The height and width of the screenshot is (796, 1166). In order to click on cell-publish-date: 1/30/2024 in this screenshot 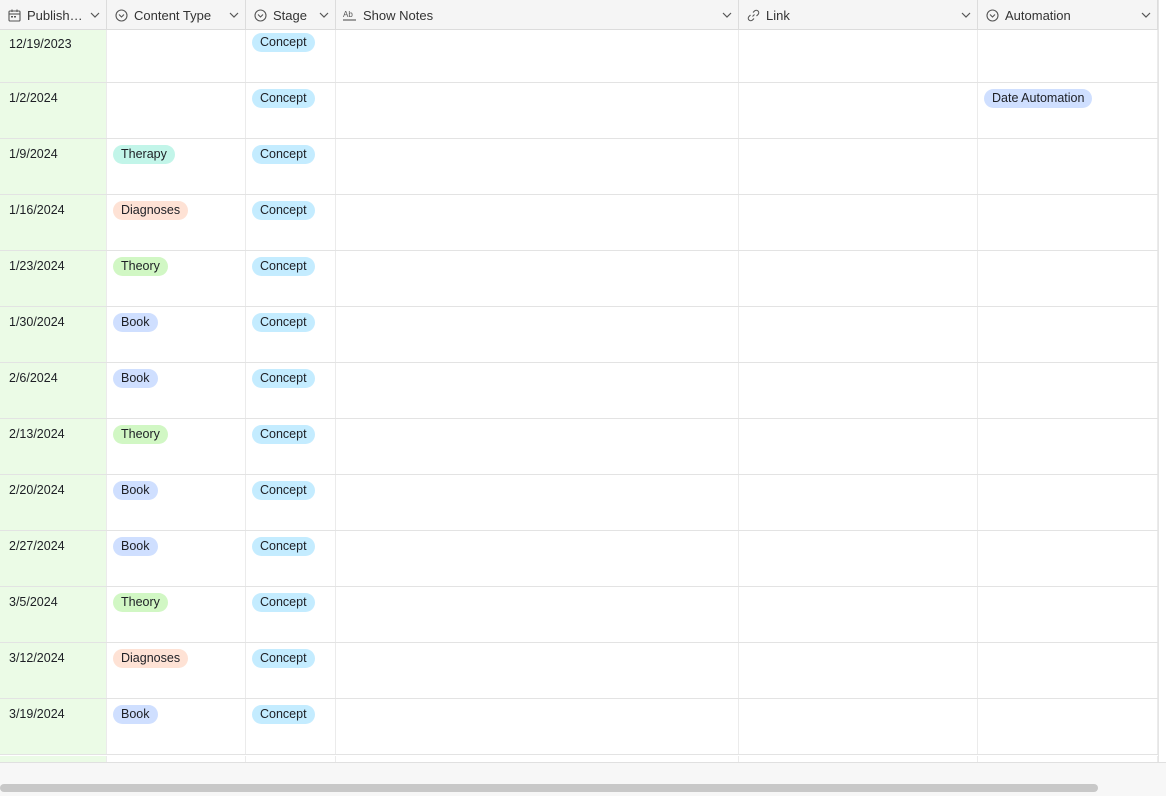, I will do `click(53, 334)`.